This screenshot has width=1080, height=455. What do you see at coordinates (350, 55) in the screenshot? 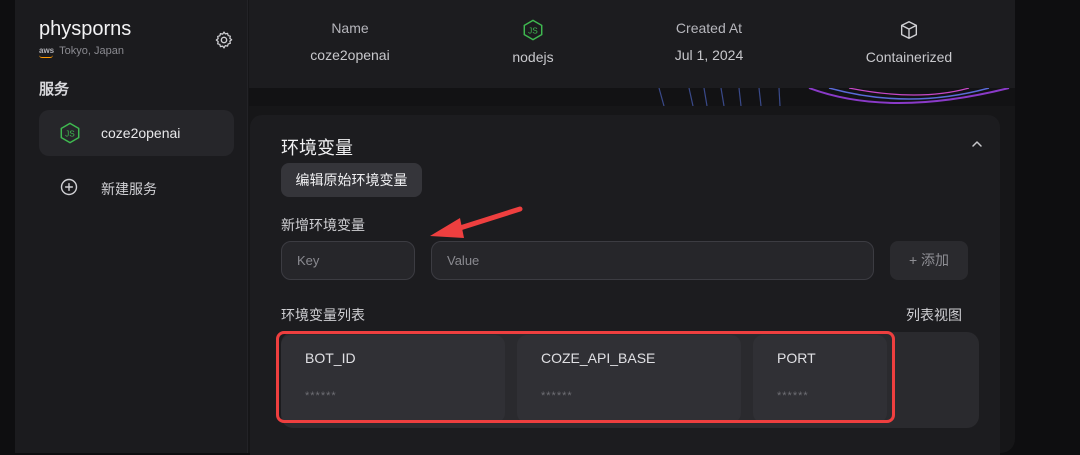
I see `header-name-value: coze2openai` at bounding box center [350, 55].